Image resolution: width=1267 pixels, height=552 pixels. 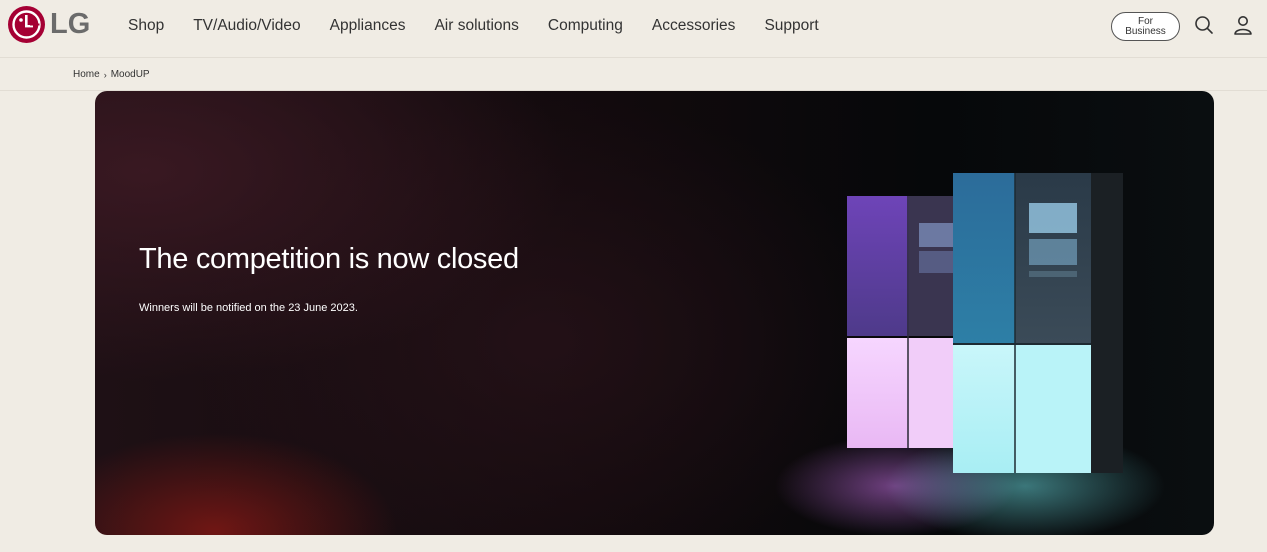 I want to click on breadcrumb: Home › MoodUP, so click(x=111, y=74).